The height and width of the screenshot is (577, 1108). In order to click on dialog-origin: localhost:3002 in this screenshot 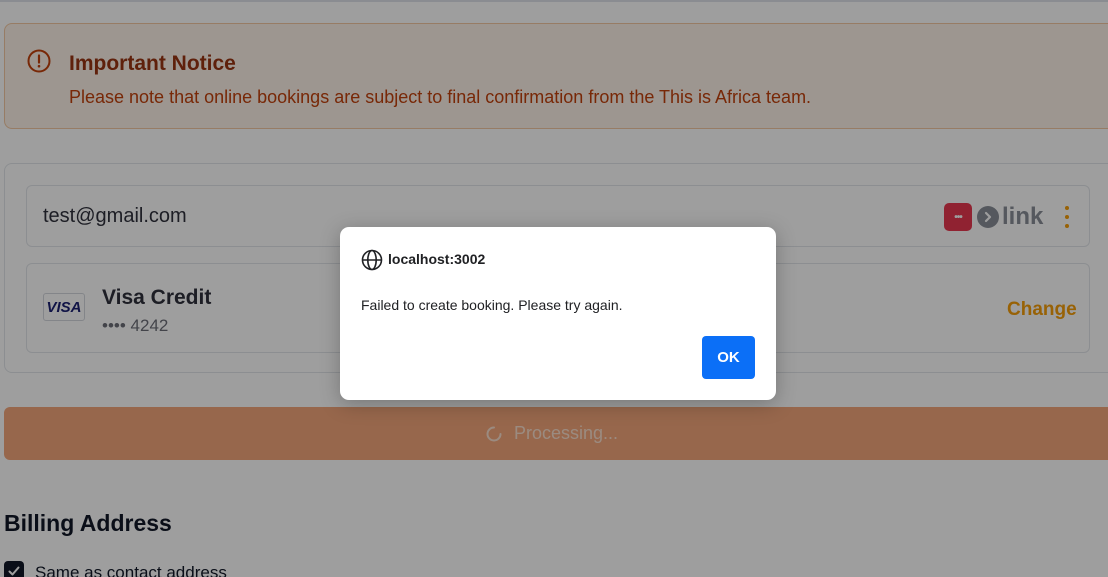, I will do `click(437, 259)`.